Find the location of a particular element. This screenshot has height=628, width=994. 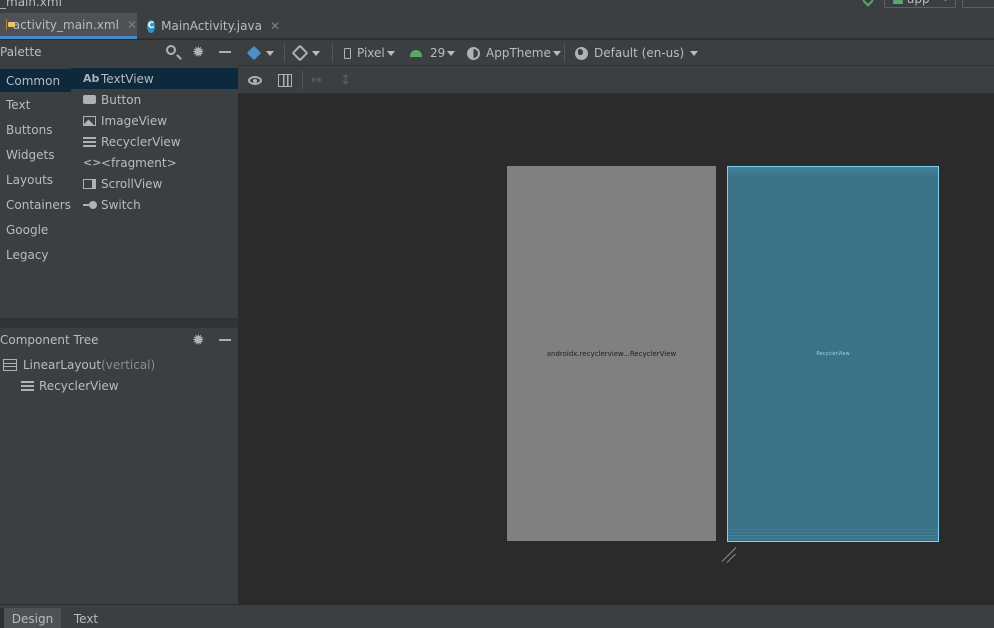

vertical-arrows-icon: ↕ is located at coordinates (345, 80).